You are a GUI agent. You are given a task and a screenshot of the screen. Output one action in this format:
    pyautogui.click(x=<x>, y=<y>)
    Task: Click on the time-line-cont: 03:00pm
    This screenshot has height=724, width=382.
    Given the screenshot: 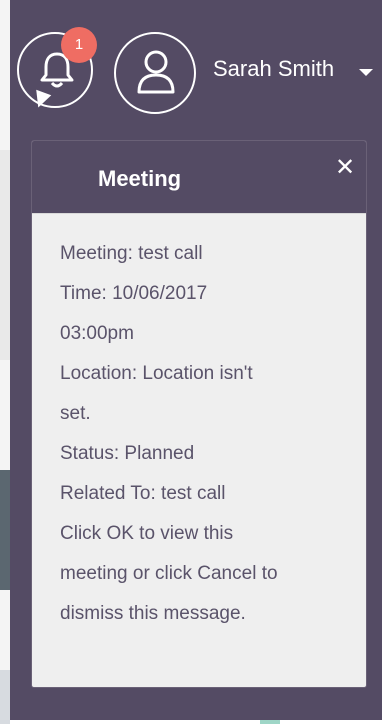 What is the action you would take?
    pyautogui.click(x=97, y=333)
    